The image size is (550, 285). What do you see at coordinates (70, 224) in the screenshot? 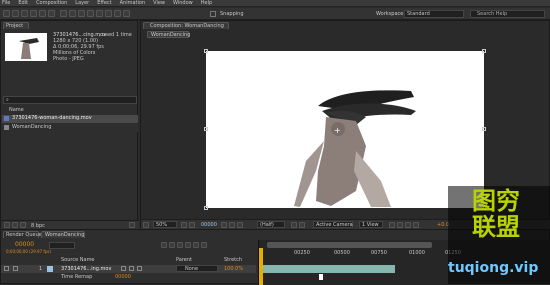
I see `project-footer: 8 bpc` at bounding box center [70, 224].